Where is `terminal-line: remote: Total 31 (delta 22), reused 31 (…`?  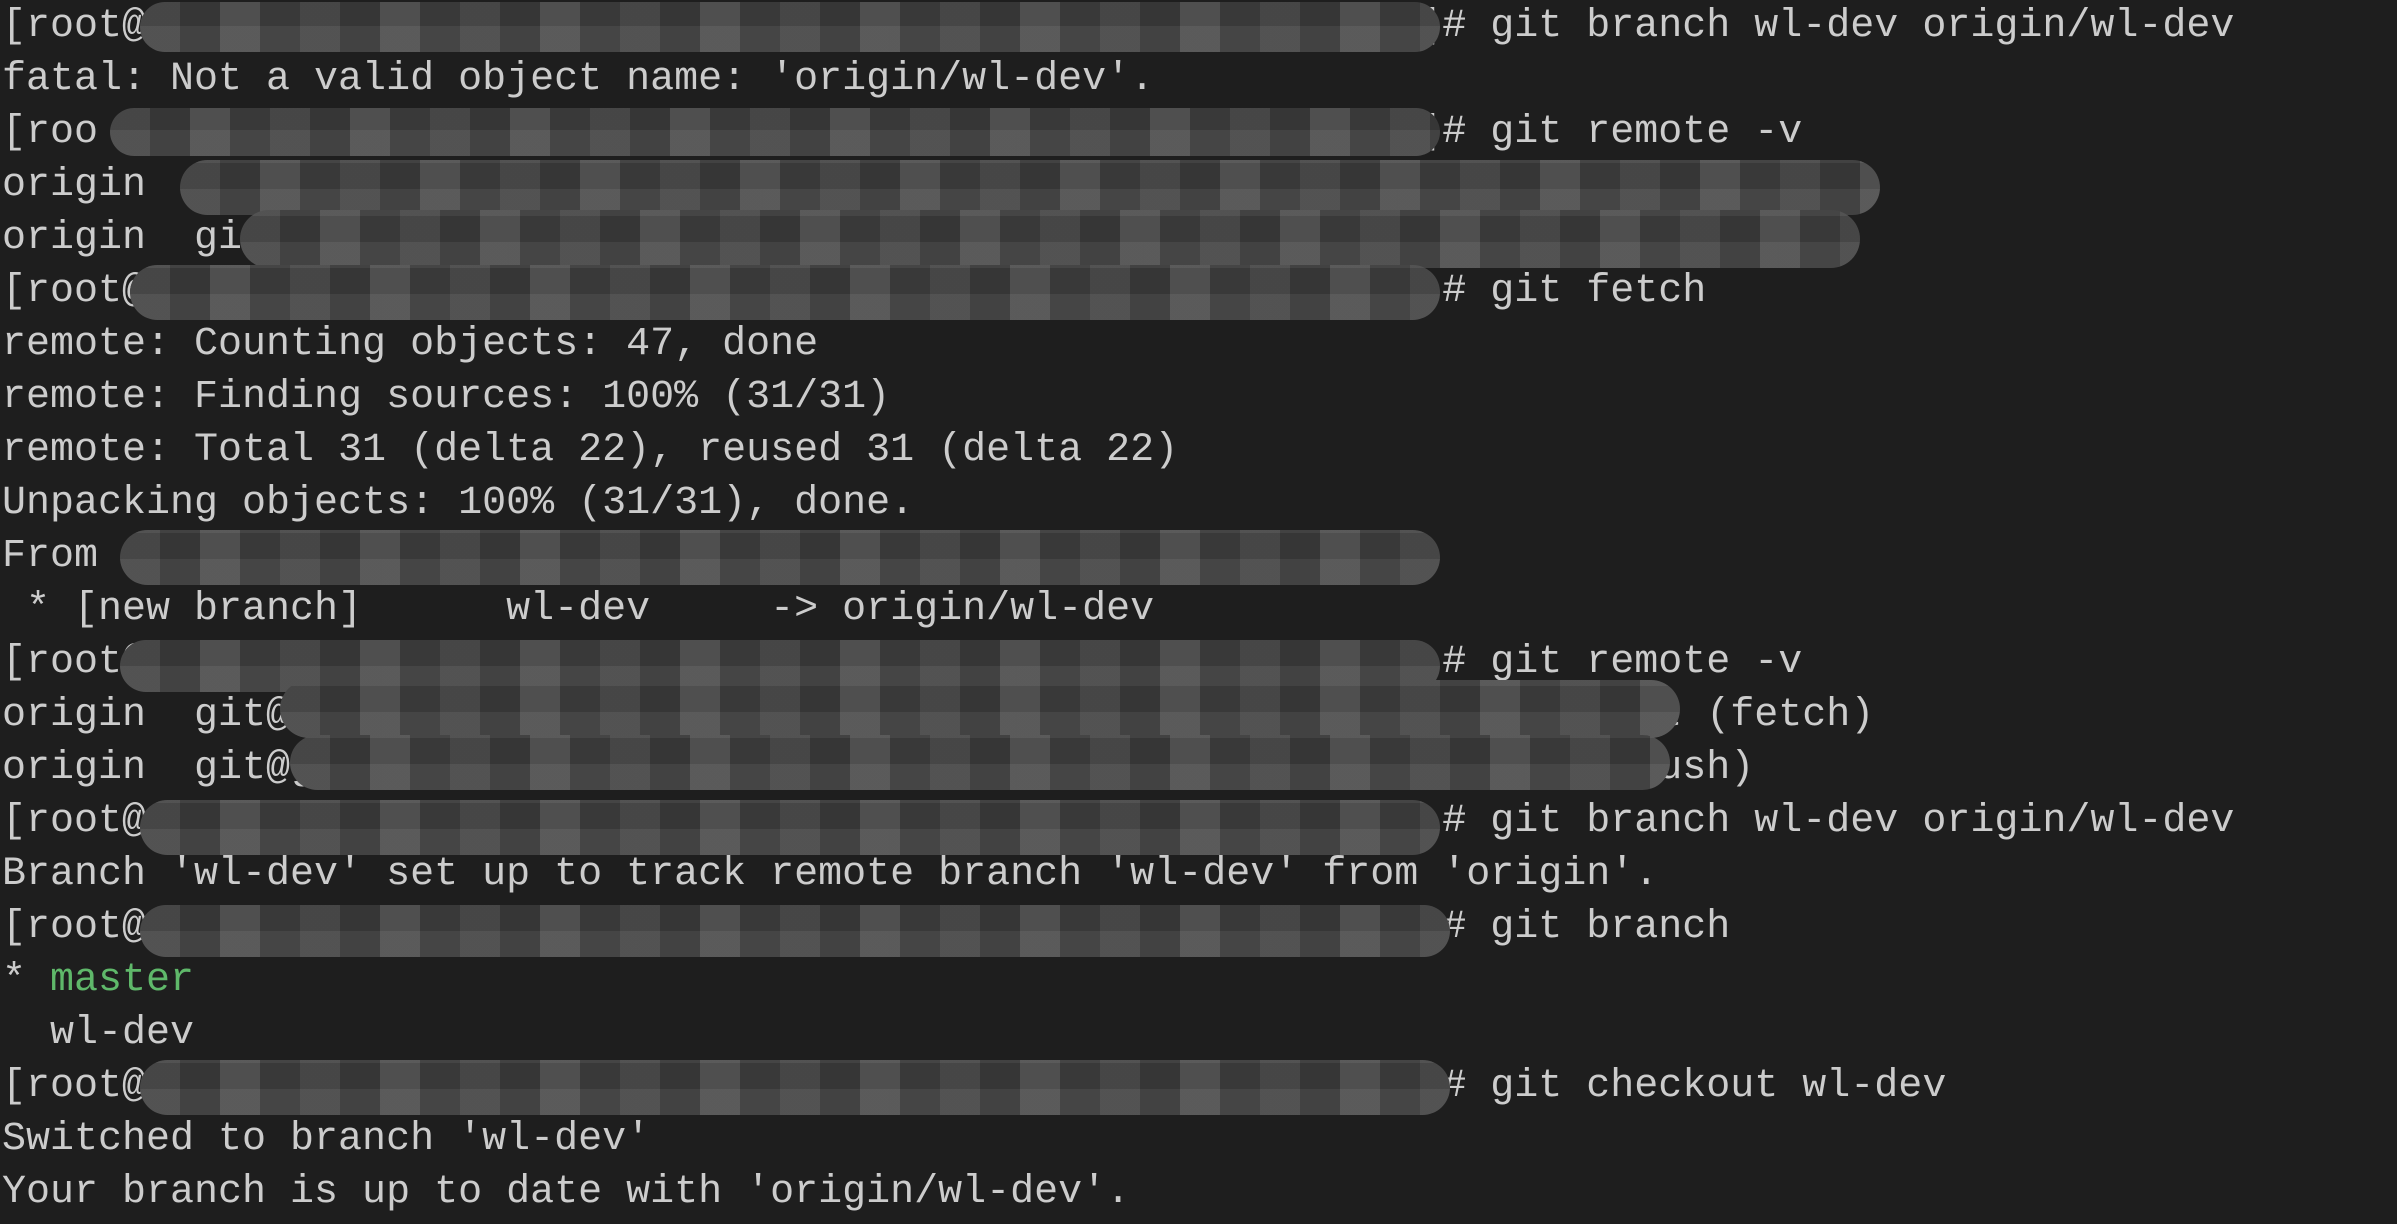 terminal-line: remote: Total 31 (delta 22), reused 31 (… is located at coordinates (590, 450).